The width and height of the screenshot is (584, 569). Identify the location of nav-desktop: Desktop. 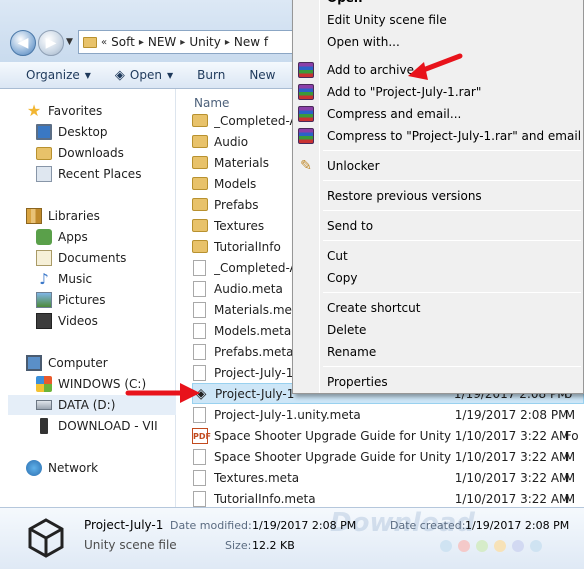
(72, 132).